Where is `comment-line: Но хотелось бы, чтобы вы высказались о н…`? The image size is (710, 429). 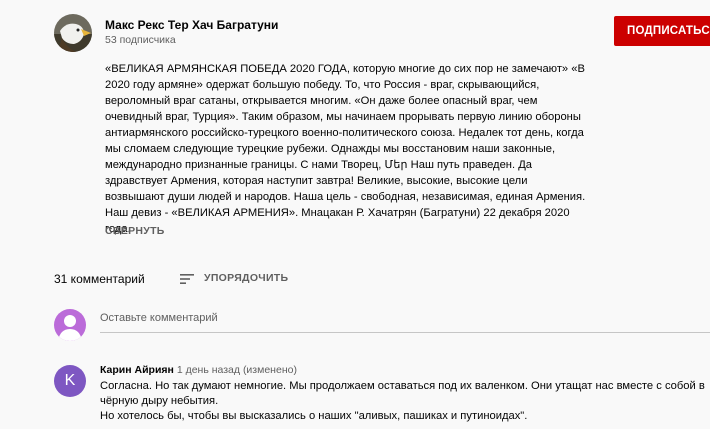
comment-line: Но хотелось бы, чтобы вы высказались о н… is located at coordinates (314, 416).